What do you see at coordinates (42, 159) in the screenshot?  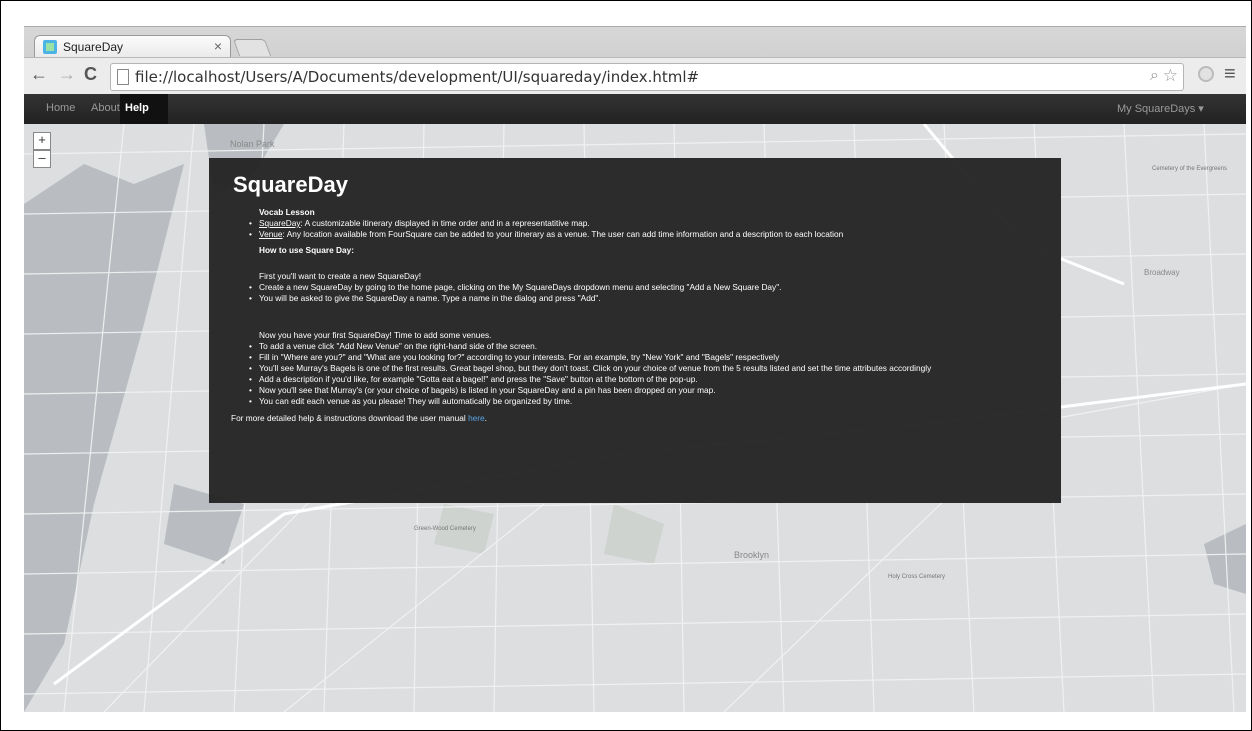 I see `zoom-out-button: –` at bounding box center [42, 159].